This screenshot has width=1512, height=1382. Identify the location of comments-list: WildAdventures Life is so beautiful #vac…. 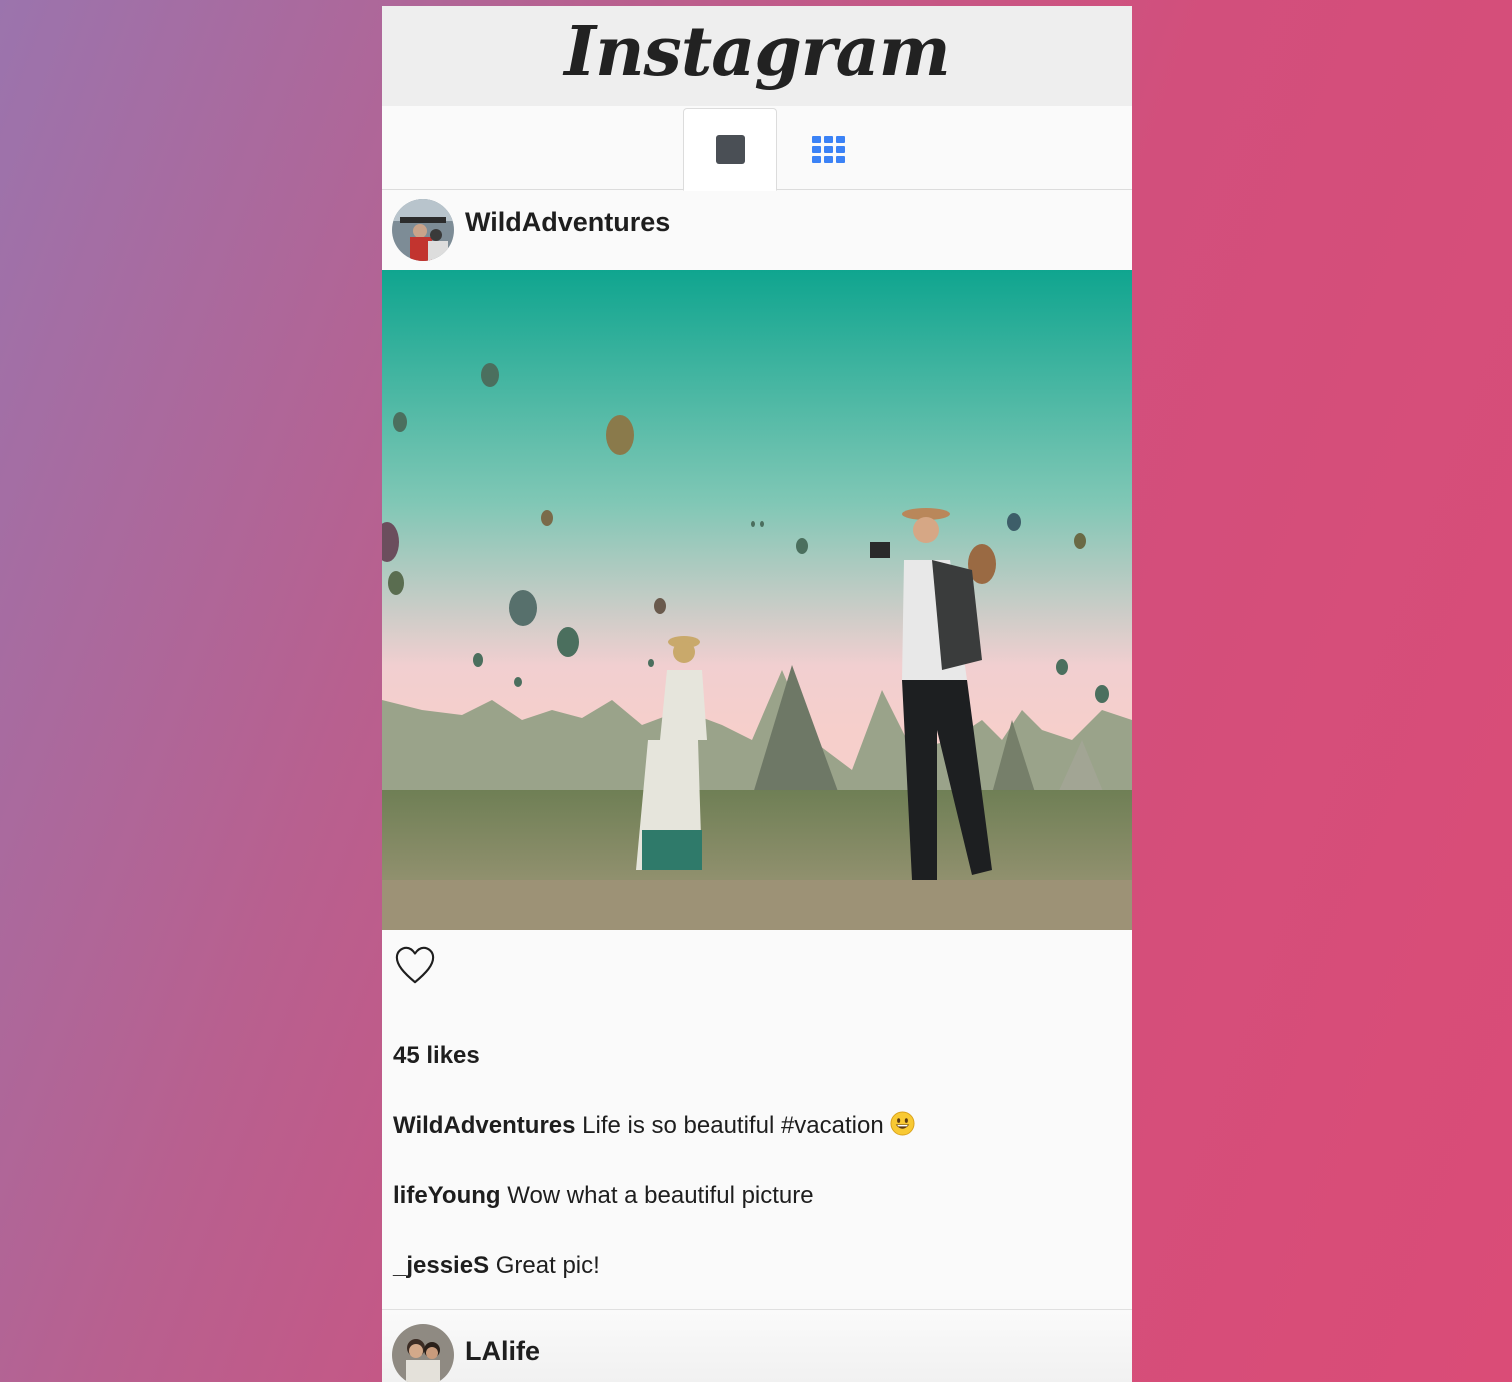
(757, 1196).